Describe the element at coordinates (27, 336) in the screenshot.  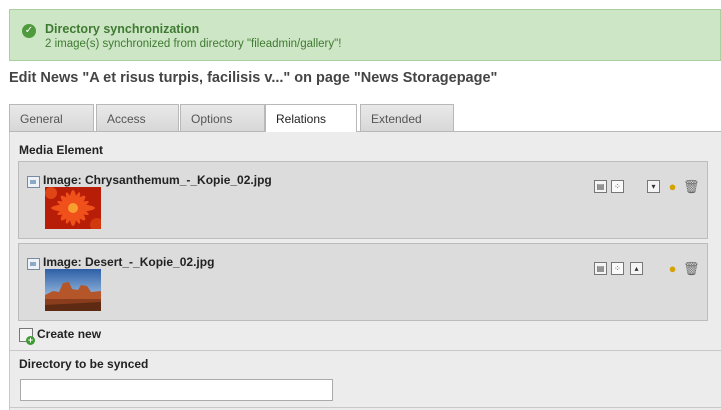
I see `new-record-icon` at that location.